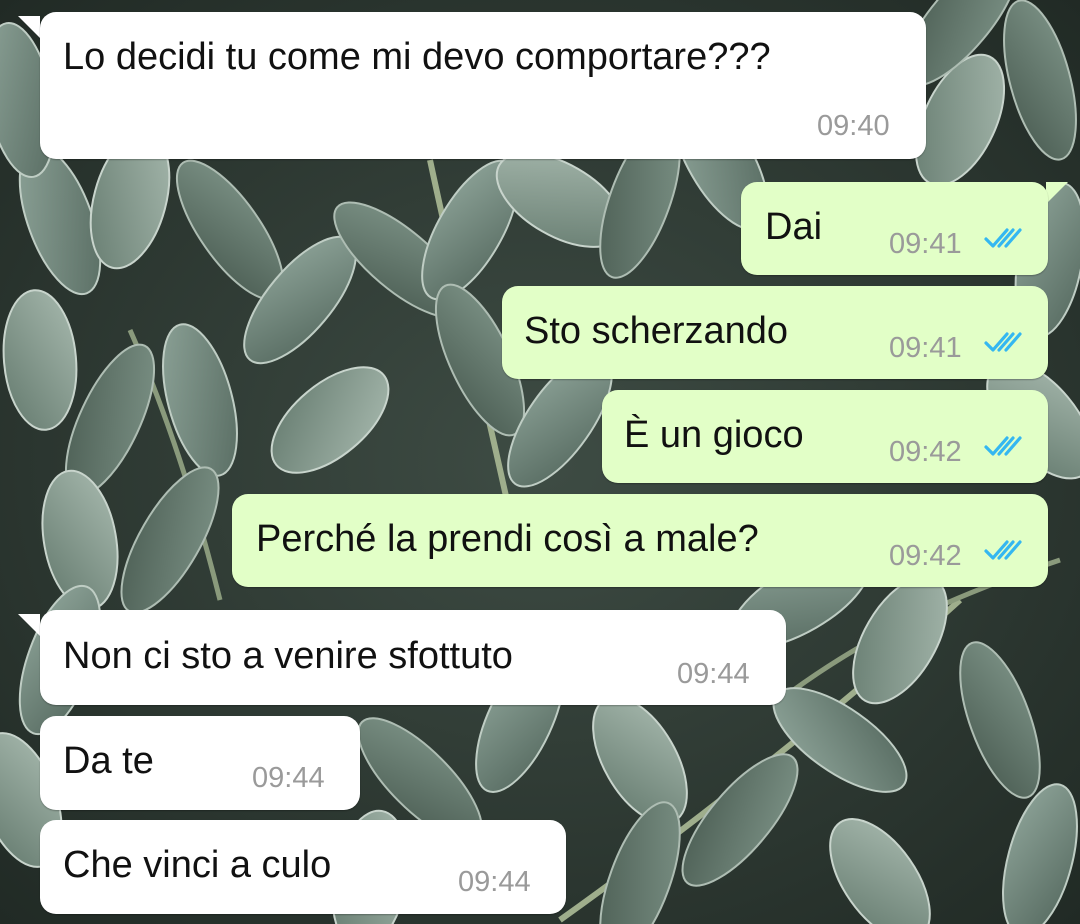 The image size is (1080, 924). Describe the element at coordinates (794, 227) in the screenshot. I see `message-text: Dai` at that location.